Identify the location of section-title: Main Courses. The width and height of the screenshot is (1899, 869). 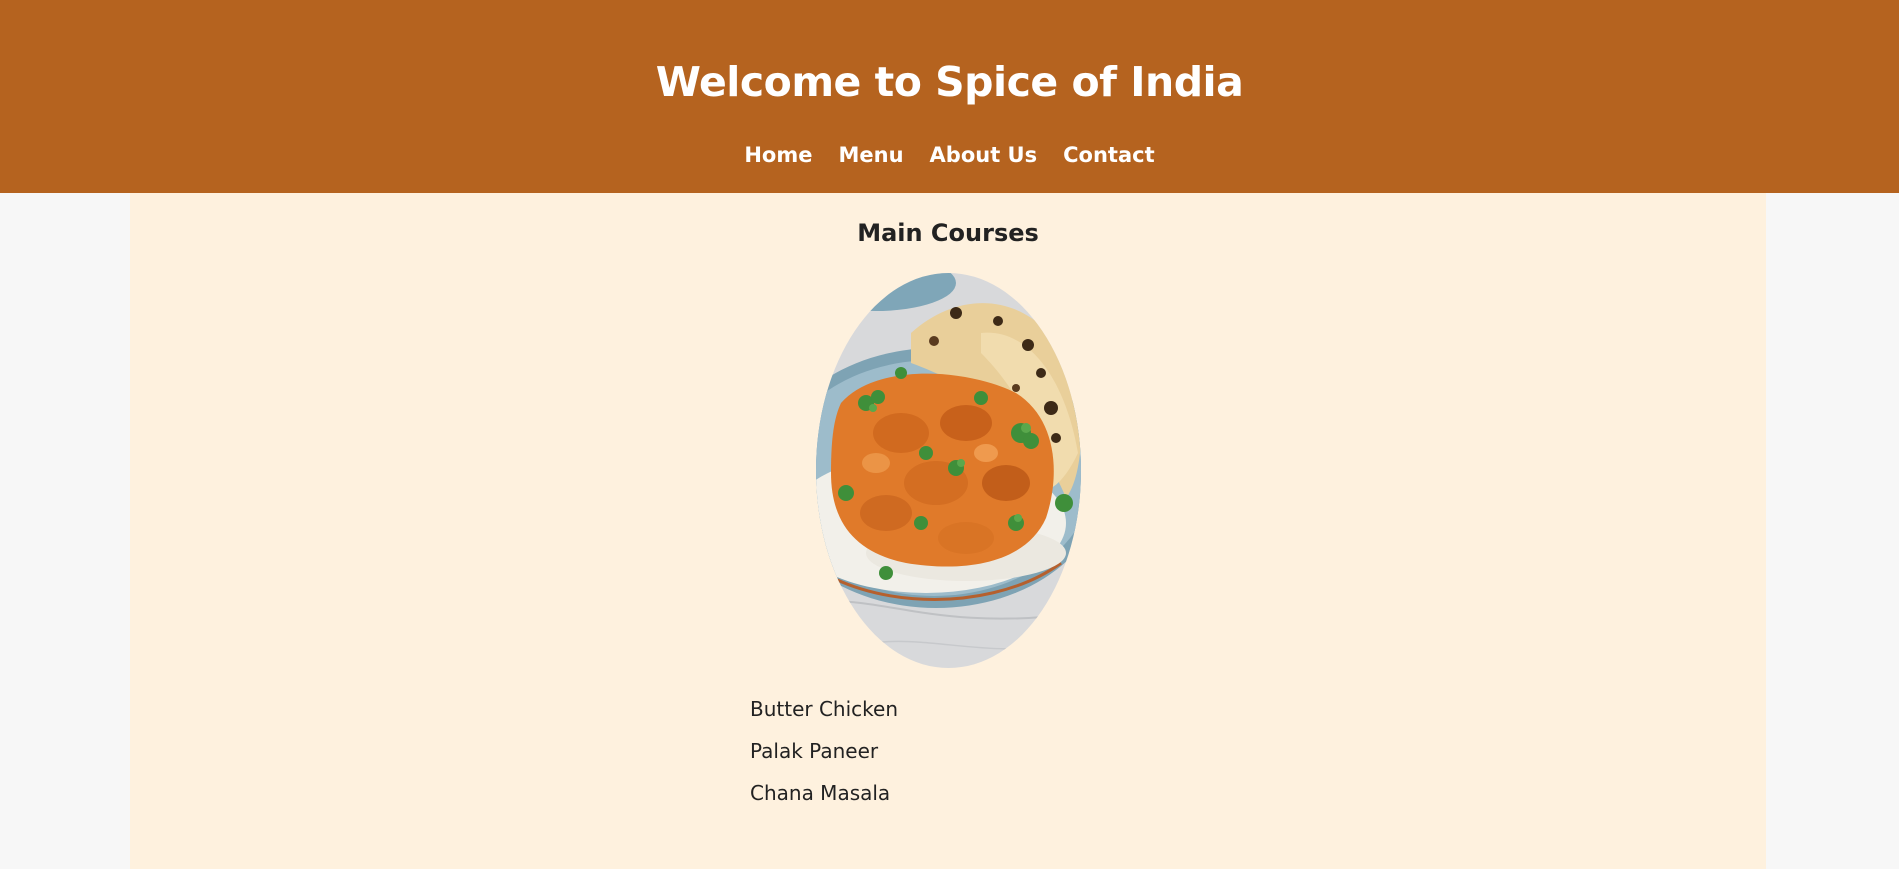
(948, 233).